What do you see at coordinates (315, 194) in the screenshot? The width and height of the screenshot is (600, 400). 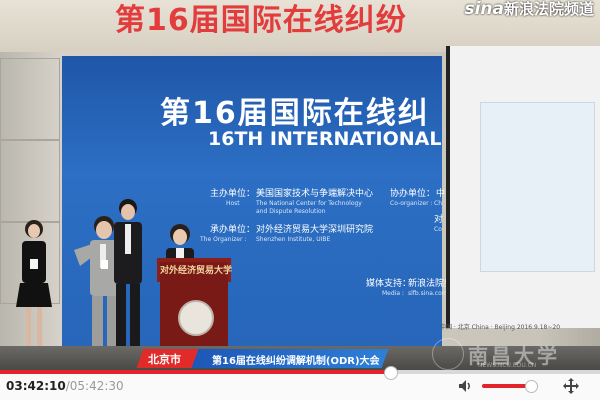 I see `host-name: 美国国家技术与争端解决中心` at bounding box center [315, 194].